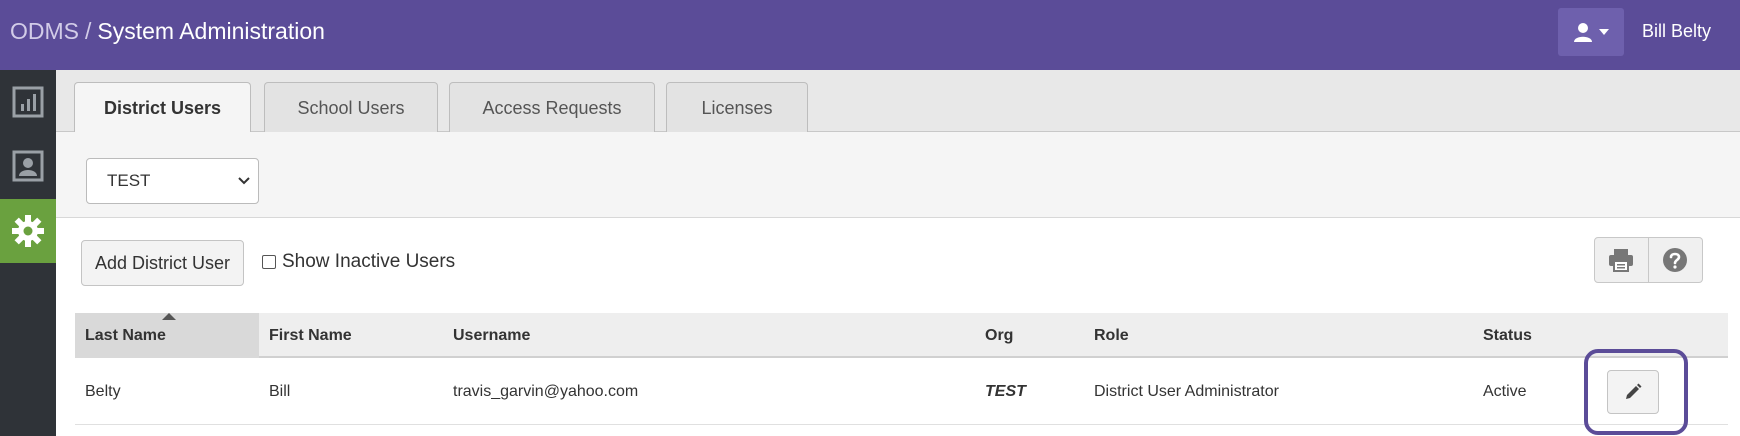 The image size is (1740, 436). I want to click on page-title: System Administration, so click(211, 31).